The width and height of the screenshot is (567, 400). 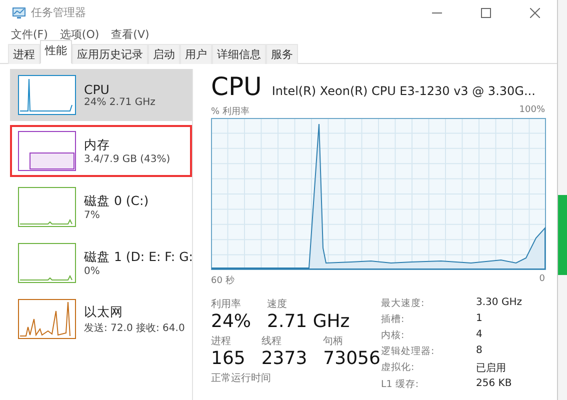 I want to click on menu-item: 查看(V), so click(x=130, y=34).